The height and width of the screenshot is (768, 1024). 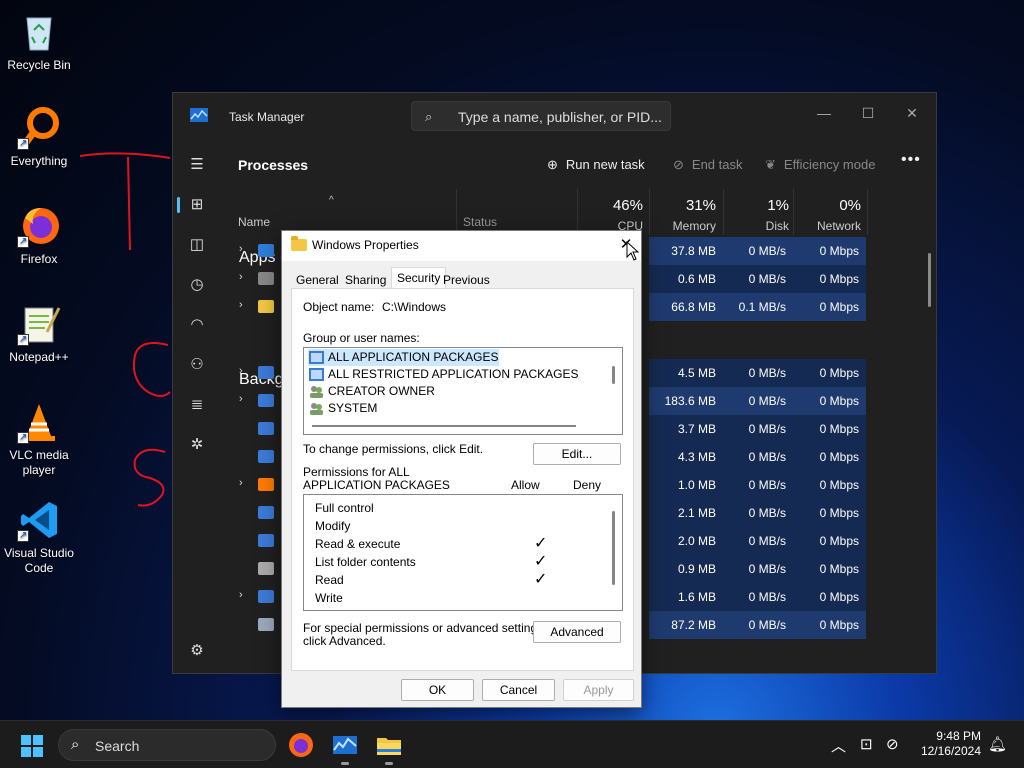 I want to click on desktop-icon-vlc: VLC media player, so click(x=39, y=439).